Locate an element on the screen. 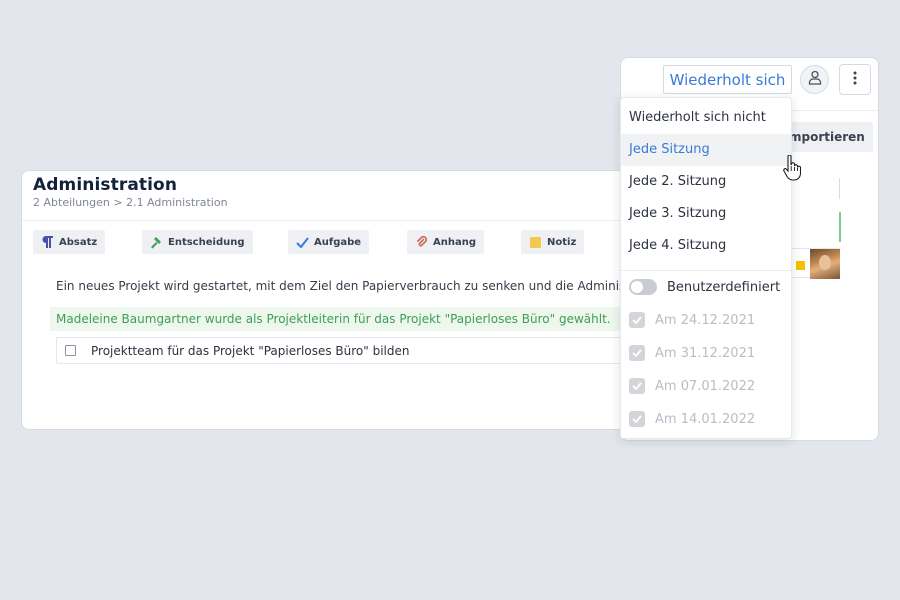  task-button: Aufgabe is located at coordinates (329, 242).